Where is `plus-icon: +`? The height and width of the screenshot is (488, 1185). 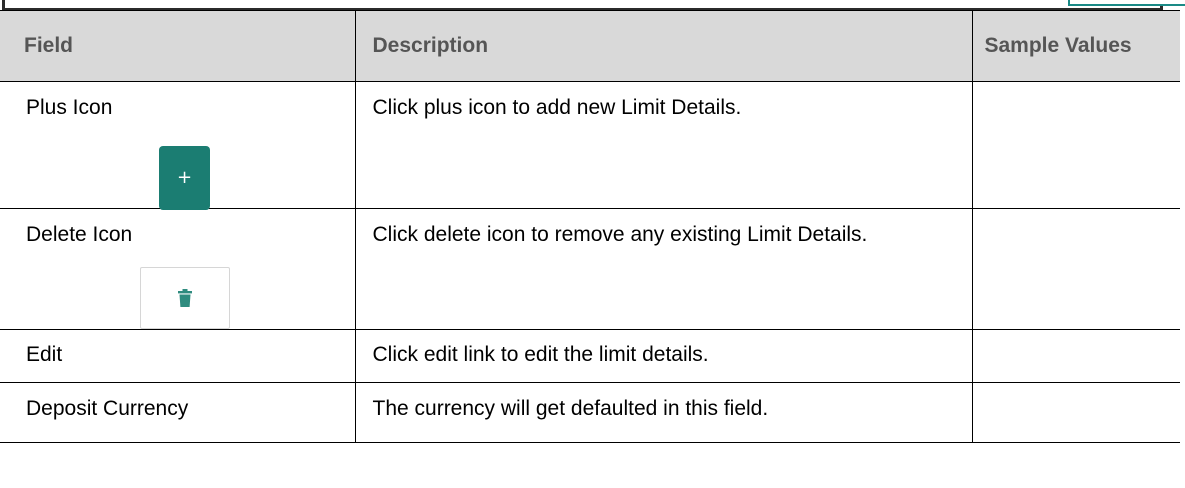 plus-icon: + is located at coordinates (184, 178).